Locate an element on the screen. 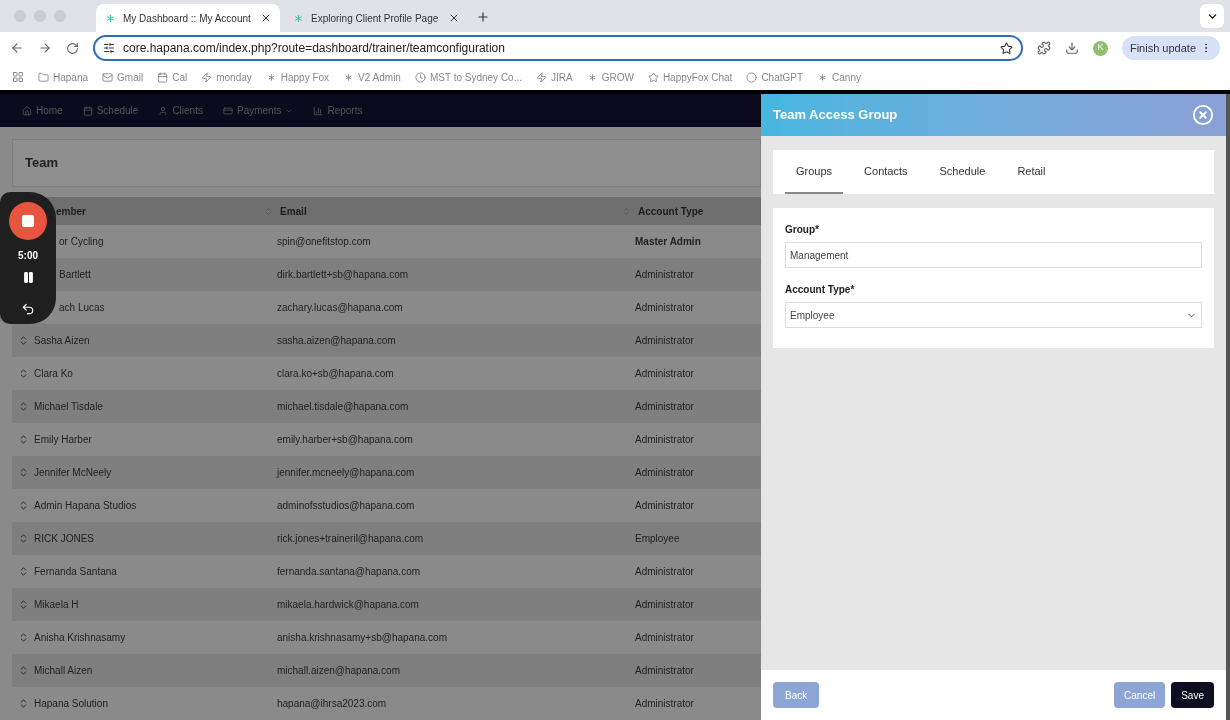 Image resolution: width=1230 pixels, height=720 pixels. address-bar: core.hapana.com/index.php?route=dashboard/trainer/teamconfiguration is located at coordinates (558, 48).